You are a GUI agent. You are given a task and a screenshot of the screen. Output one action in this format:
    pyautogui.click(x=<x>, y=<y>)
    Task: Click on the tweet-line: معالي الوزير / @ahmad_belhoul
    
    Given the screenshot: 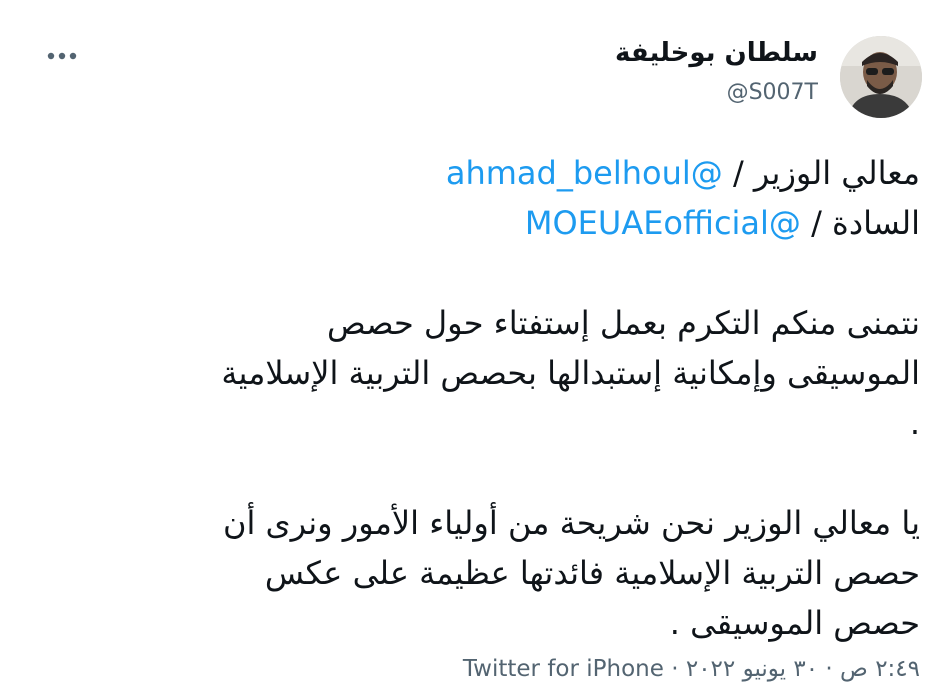 What is the action you would take?
    pyautogui.click(x=475, y=173)
    